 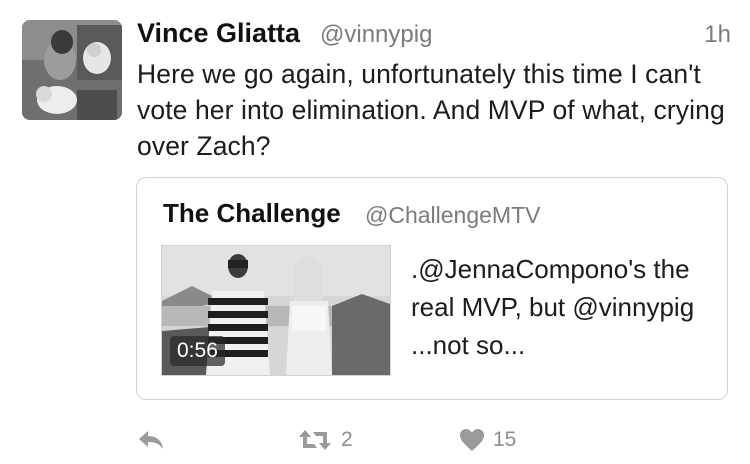 I want to click on video-thumbnail: 0:56, so click(x=276, y=310).